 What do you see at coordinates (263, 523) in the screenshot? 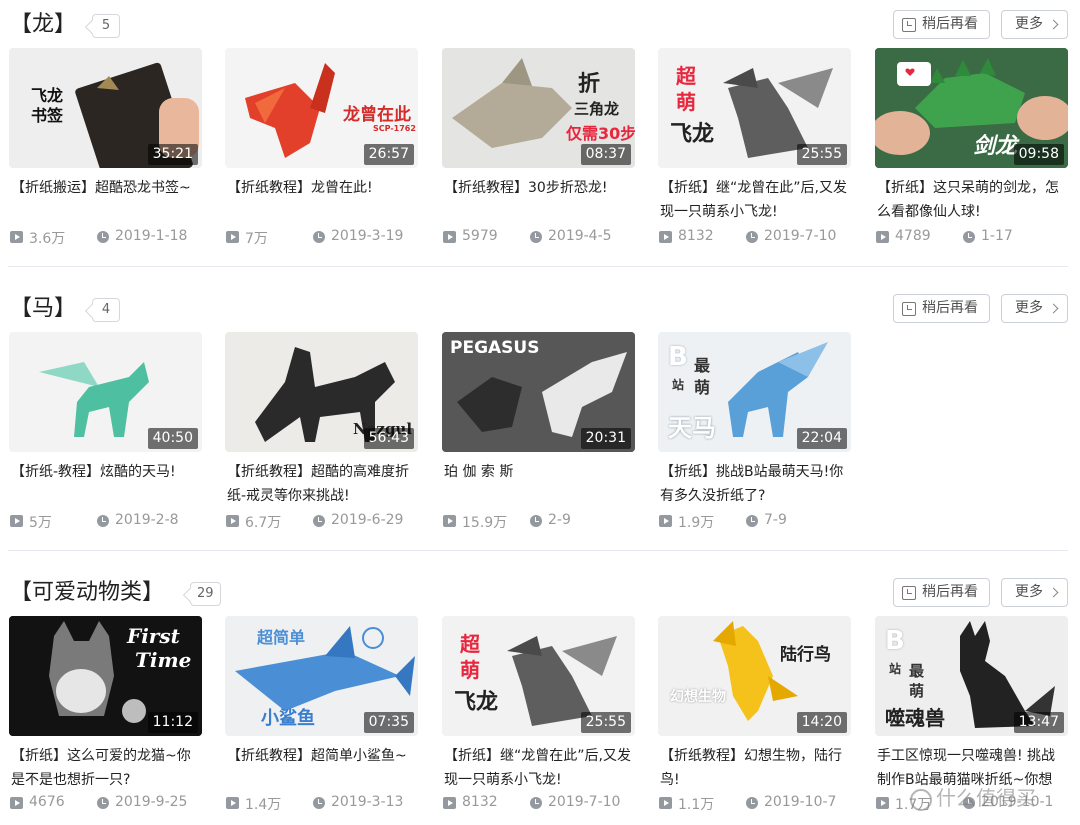
I see `view-count: 6.7万` at bounding box center [263, 523].